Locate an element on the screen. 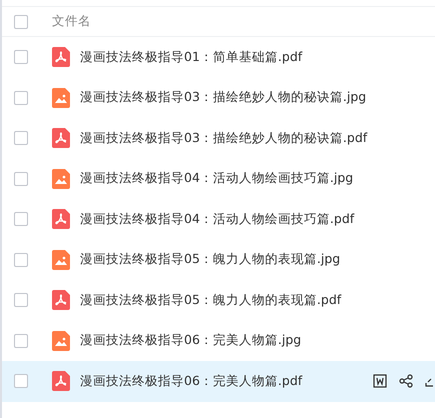  file-row: 漫画技法终极指导03：描绘绝妙人物的秘诀篇.jpg is located at coordinates (218, 98).